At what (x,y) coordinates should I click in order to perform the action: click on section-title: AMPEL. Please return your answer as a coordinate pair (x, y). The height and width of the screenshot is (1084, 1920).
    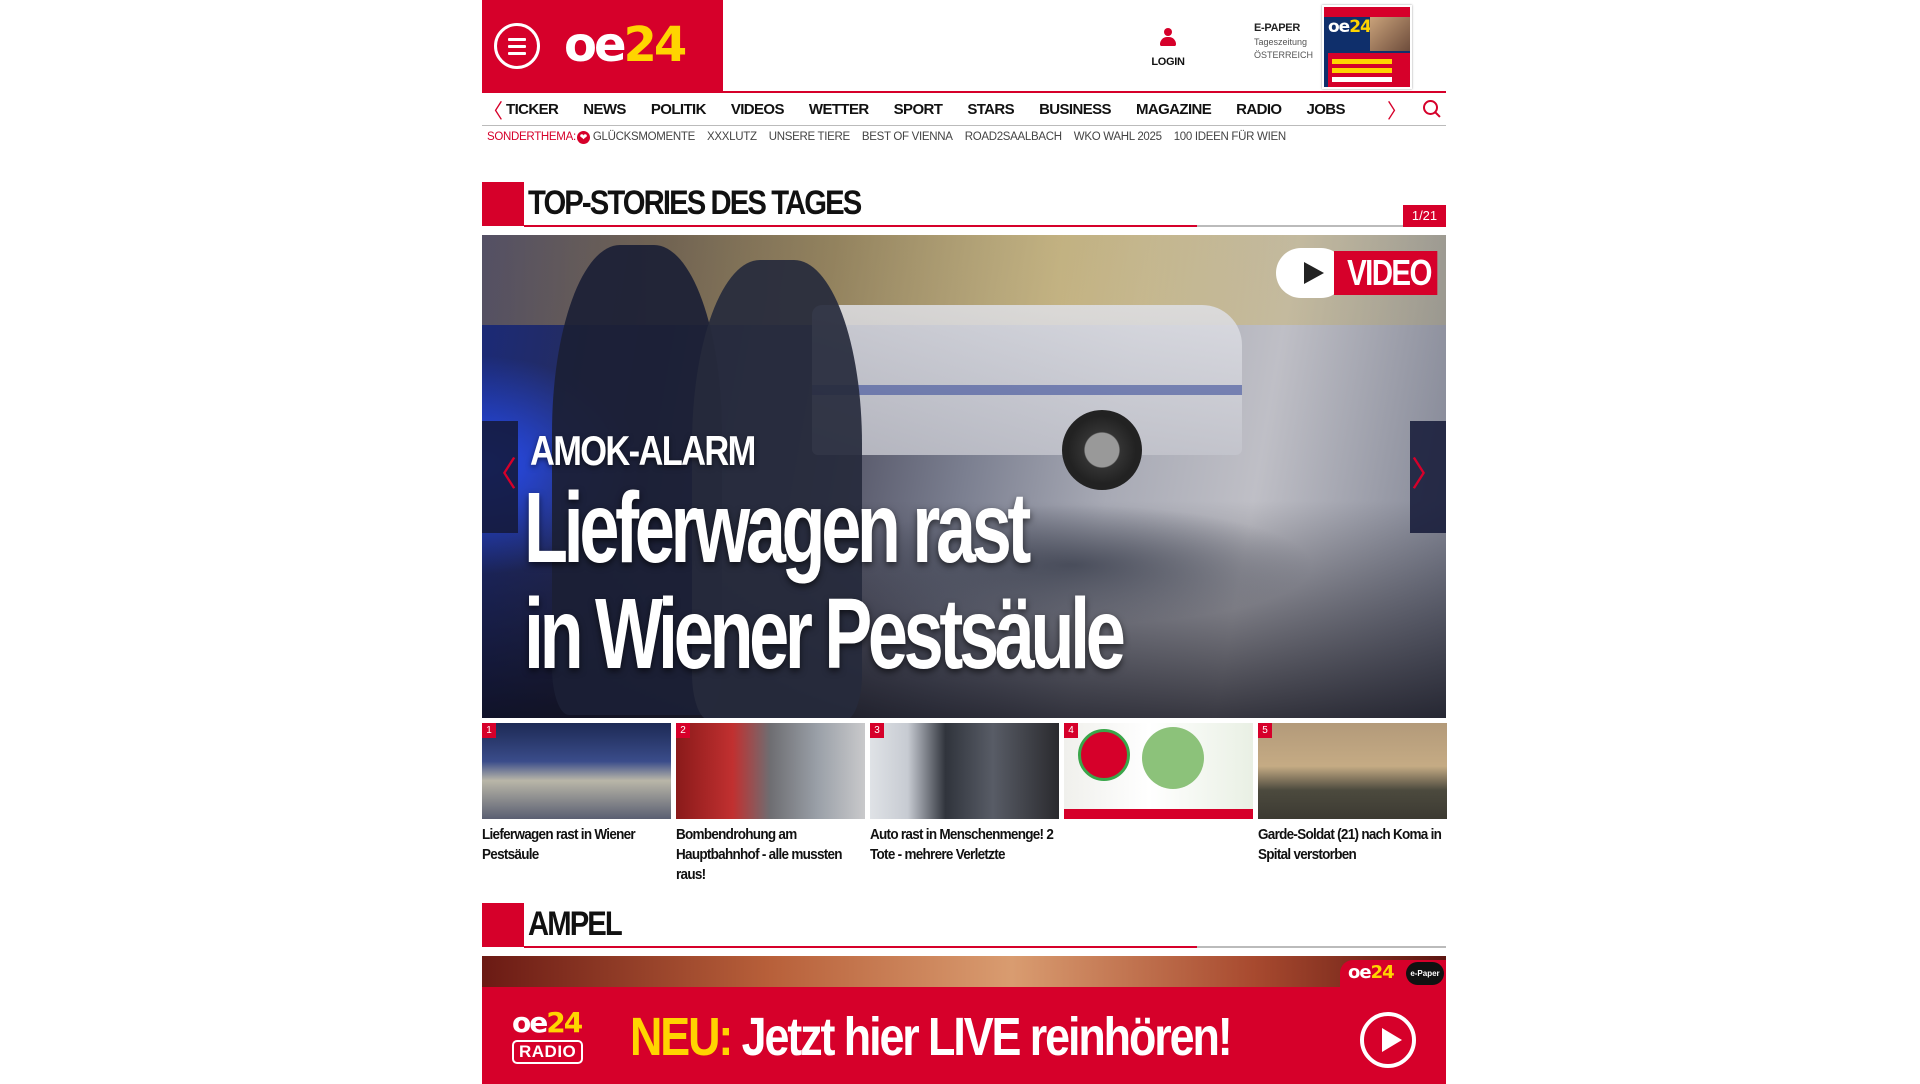
    Looking at the image, I should click on (575, 924).